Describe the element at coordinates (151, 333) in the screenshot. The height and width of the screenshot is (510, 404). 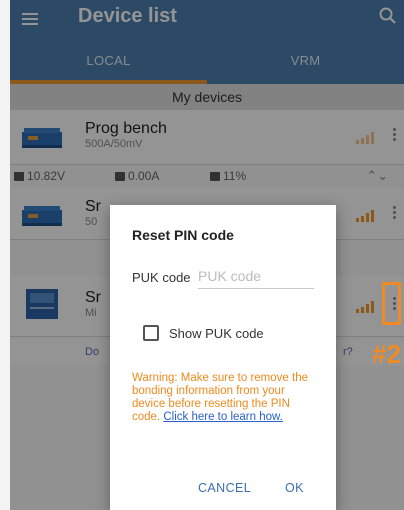
I see `show-puk-checkbox` at that location.